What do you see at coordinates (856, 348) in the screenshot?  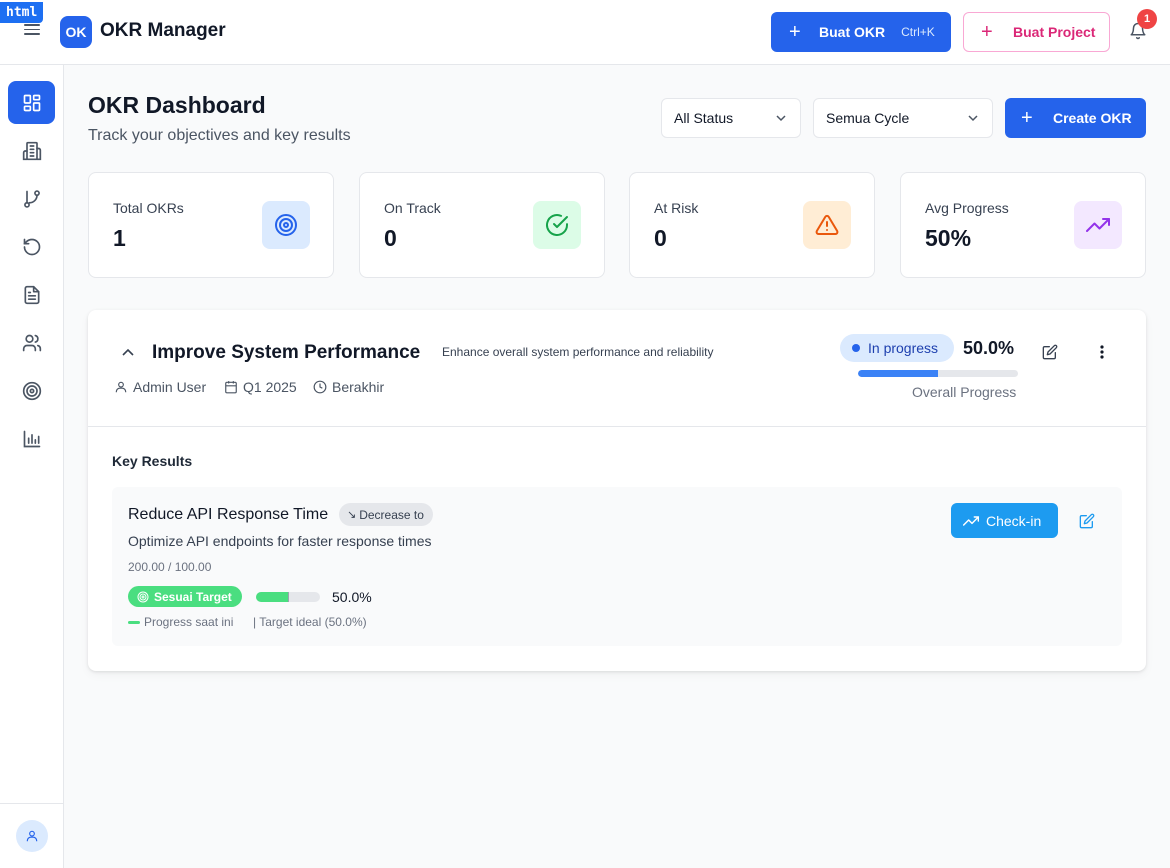 I see `status-dot` at bounding box center [856, 348].